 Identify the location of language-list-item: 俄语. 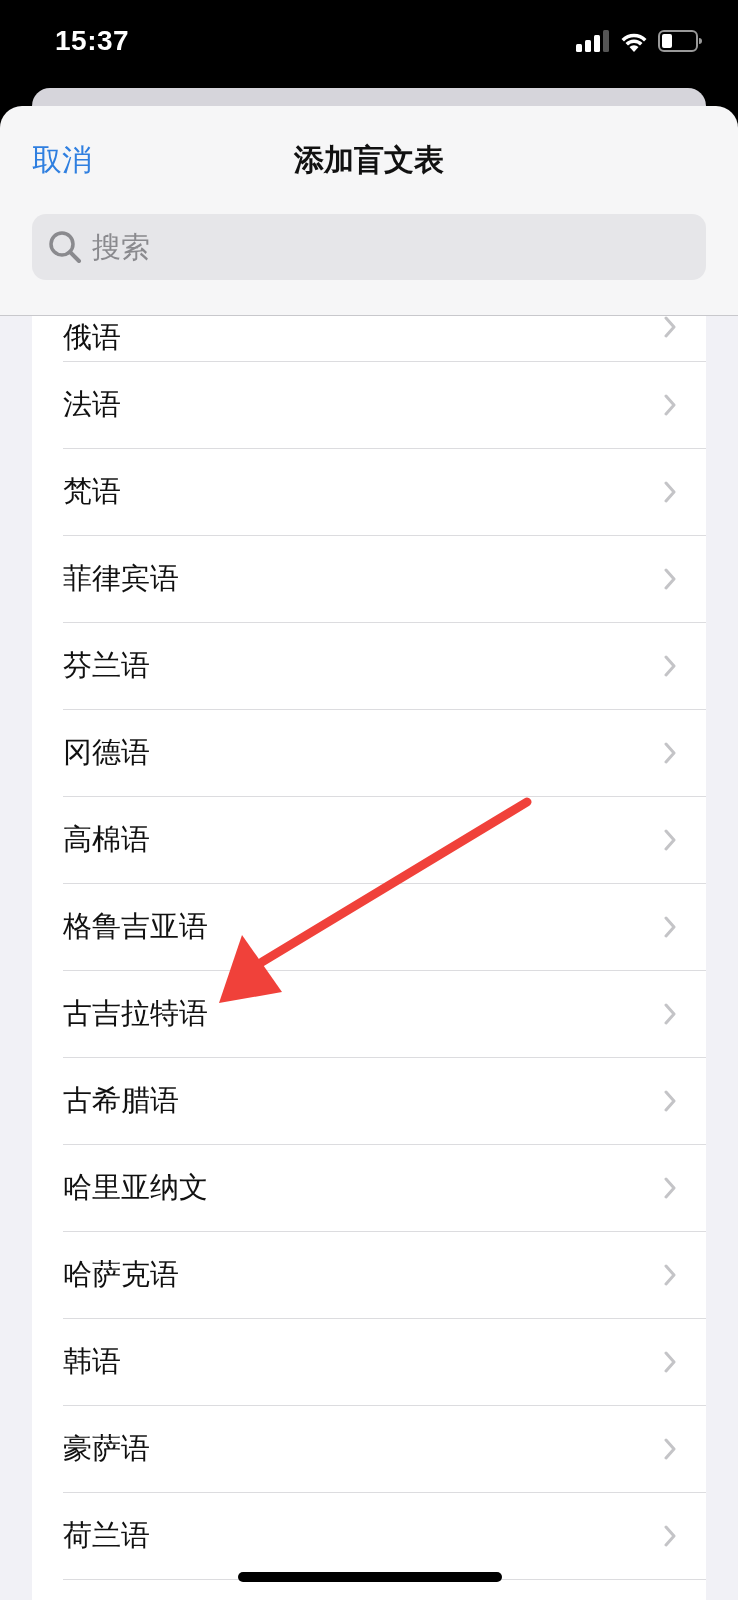
(384, 339).